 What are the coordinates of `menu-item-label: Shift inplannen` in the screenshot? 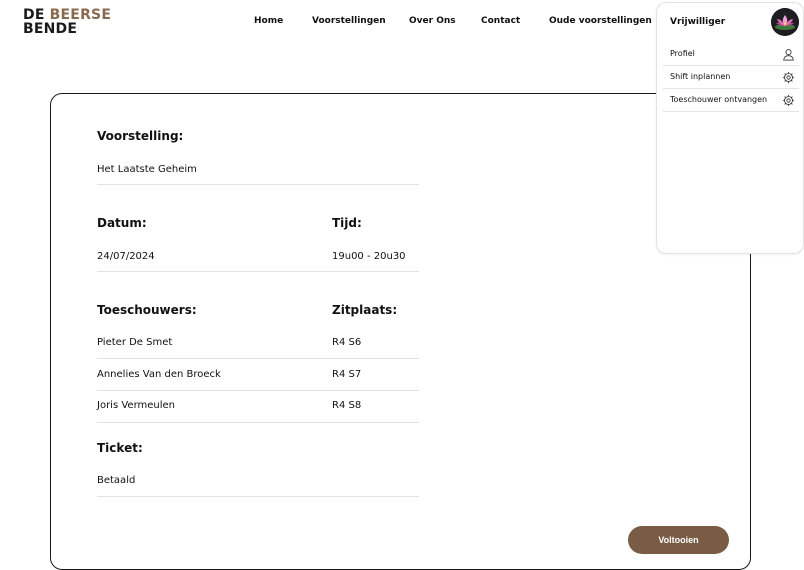 It's located at (700, 76).